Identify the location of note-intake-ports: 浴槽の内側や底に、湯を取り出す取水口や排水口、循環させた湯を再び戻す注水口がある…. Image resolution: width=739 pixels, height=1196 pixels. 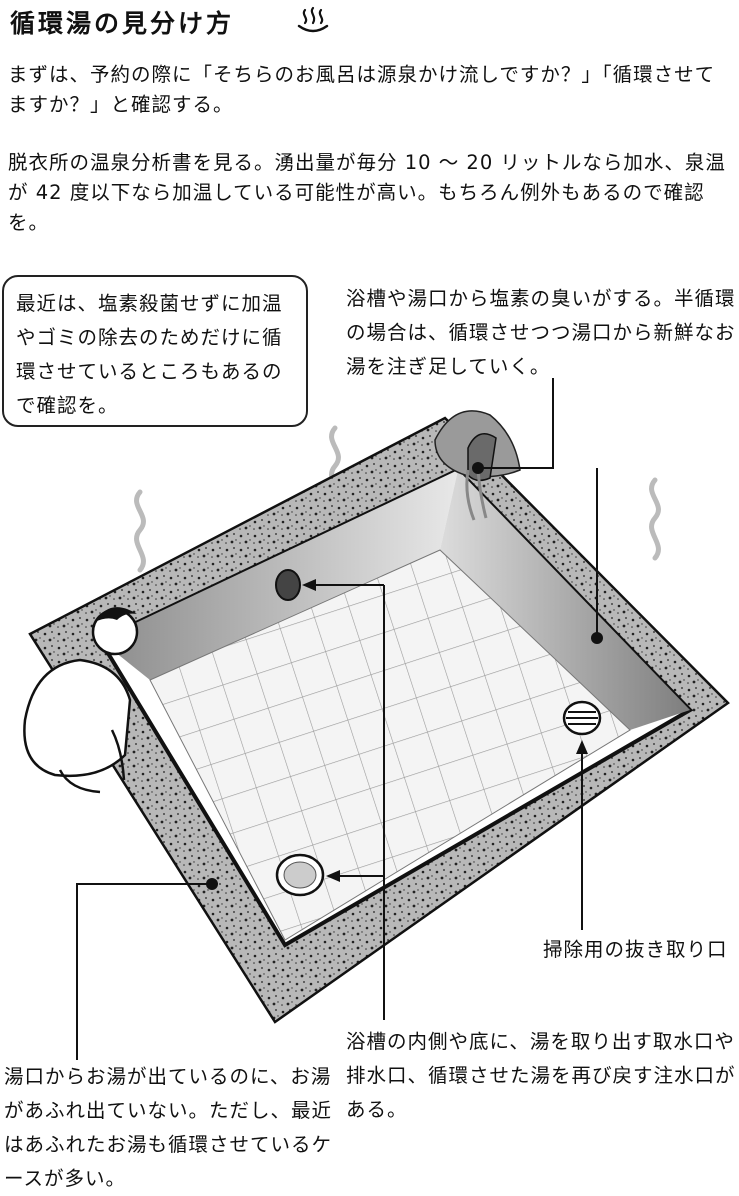
(541, 1075).